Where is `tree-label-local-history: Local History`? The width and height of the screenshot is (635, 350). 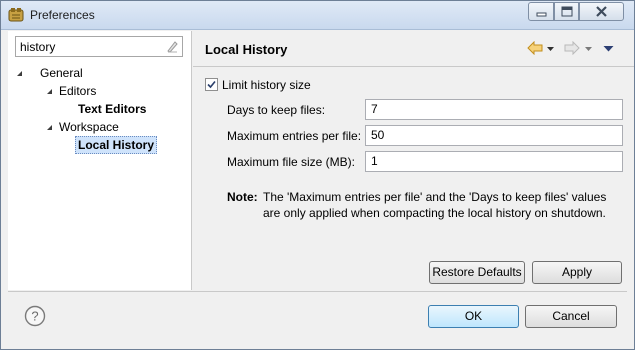
tree-label-local-history: Local History is located at coordinates (116, 145).